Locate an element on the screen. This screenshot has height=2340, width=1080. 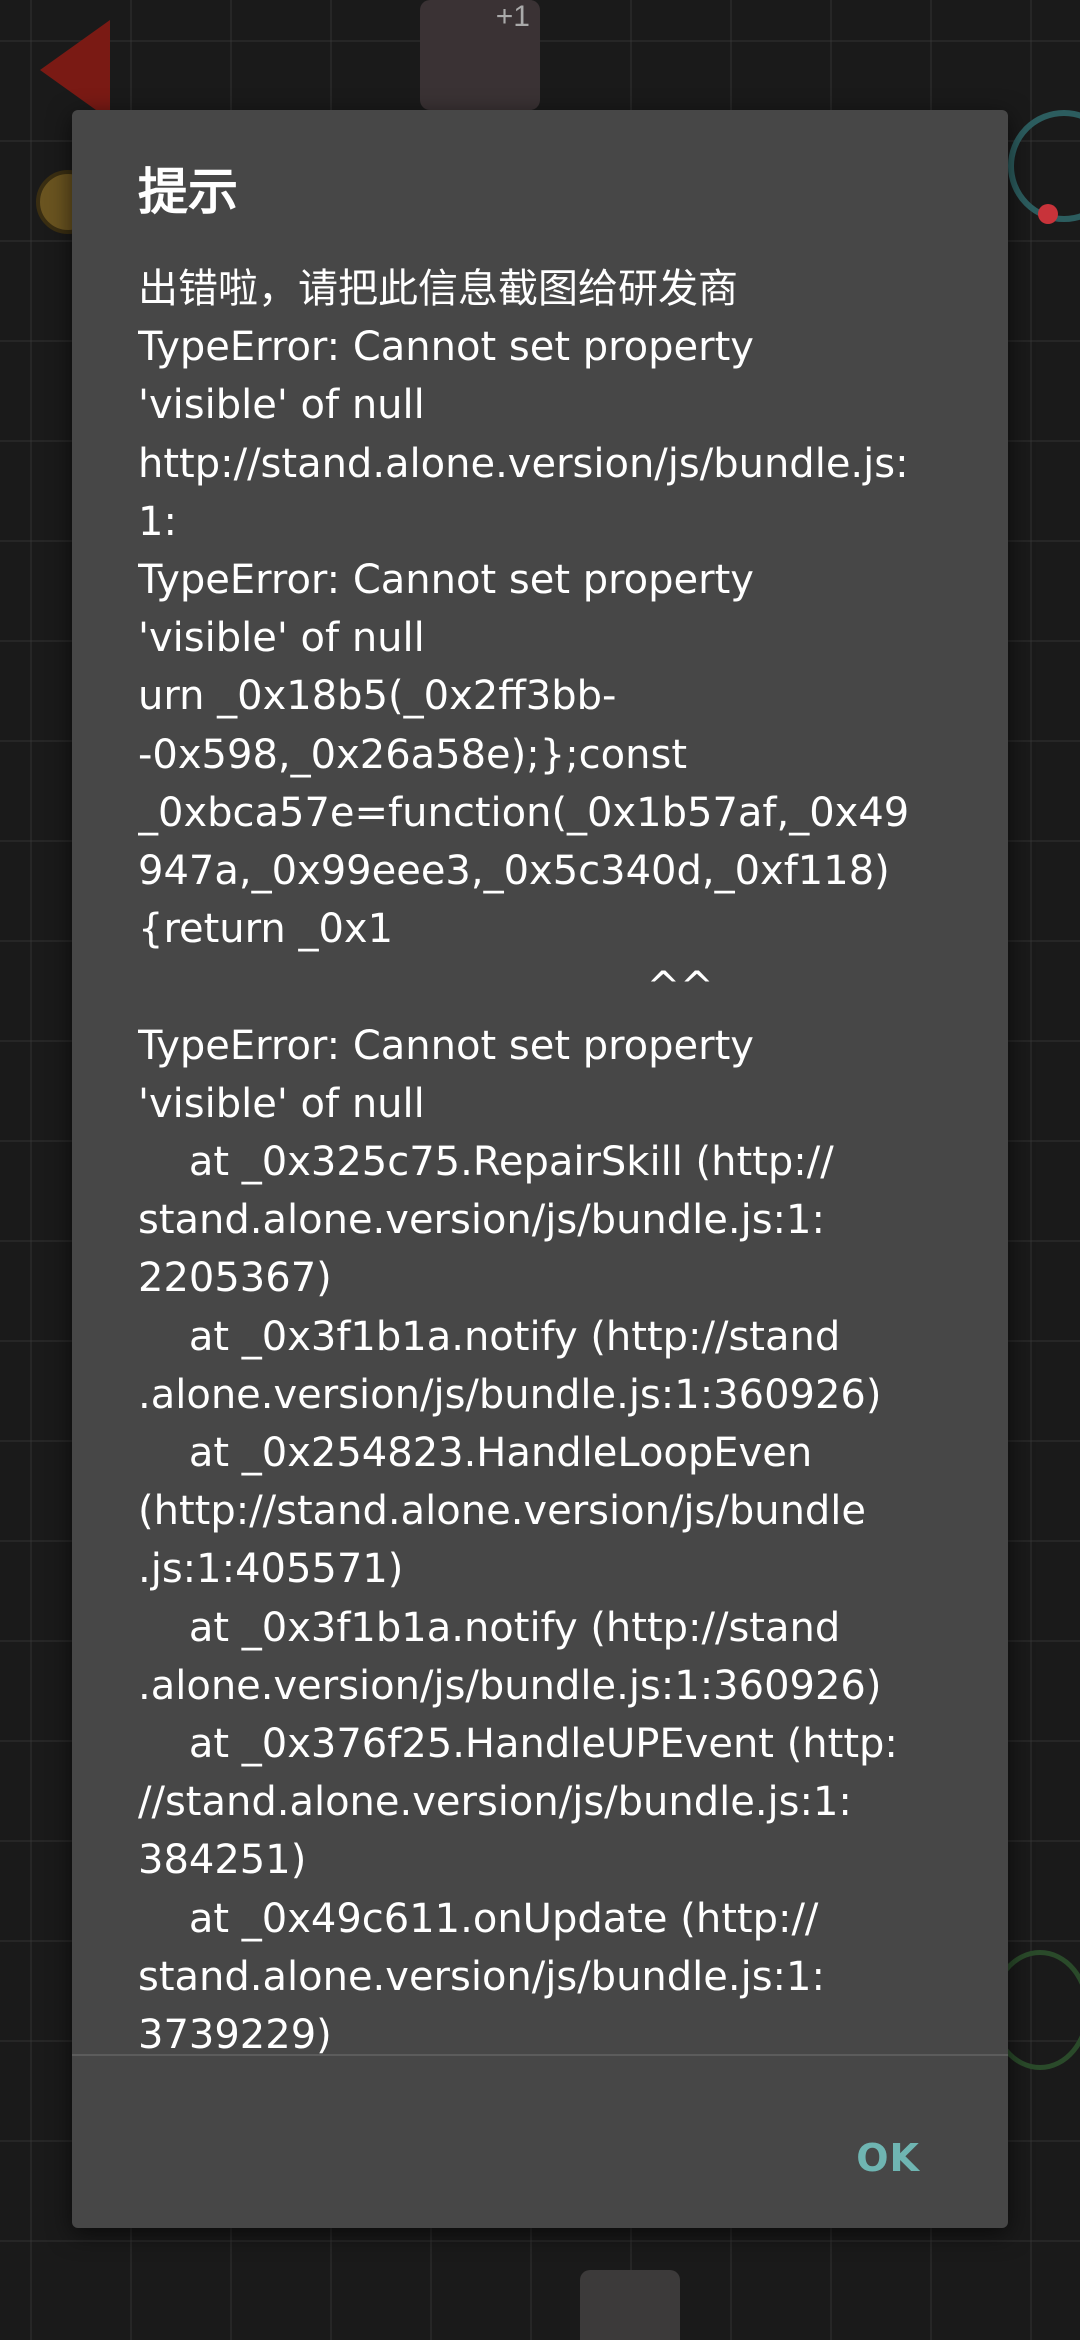
dialog-divider is located at coordinates (540, 2055).